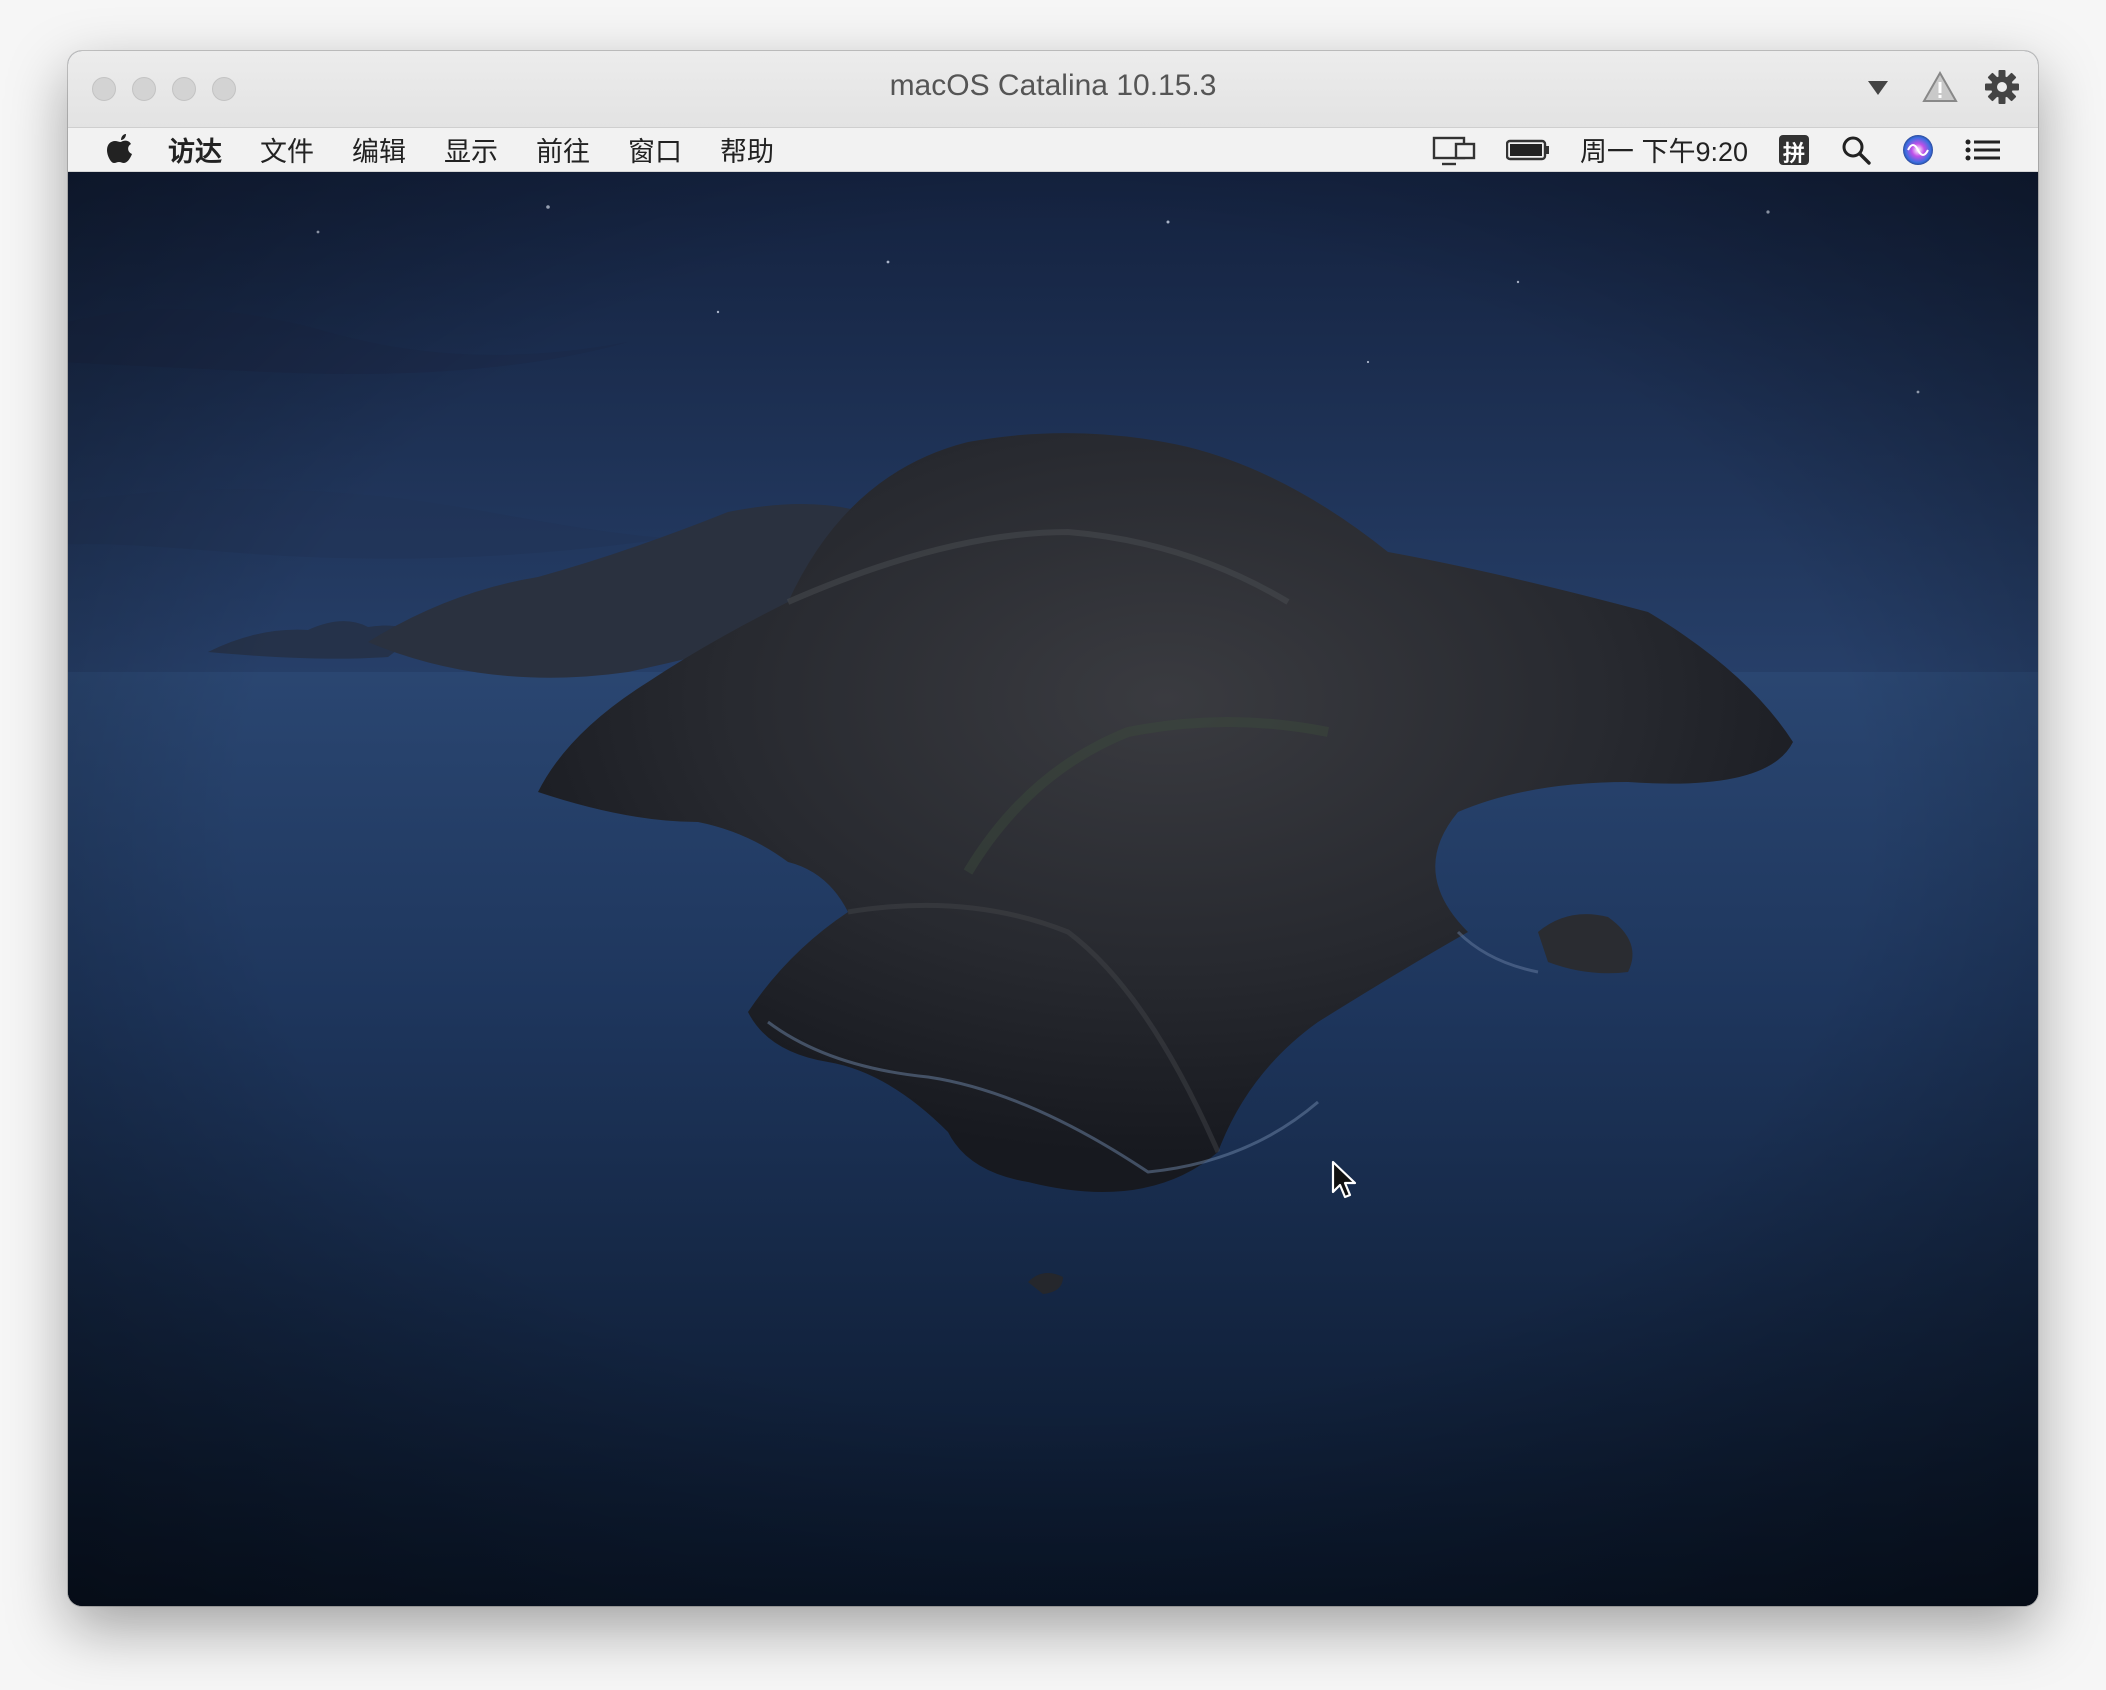  Describe the element at coordinates (1454, 150) in the screenshot. I see `airplay-display-icon` at that location.